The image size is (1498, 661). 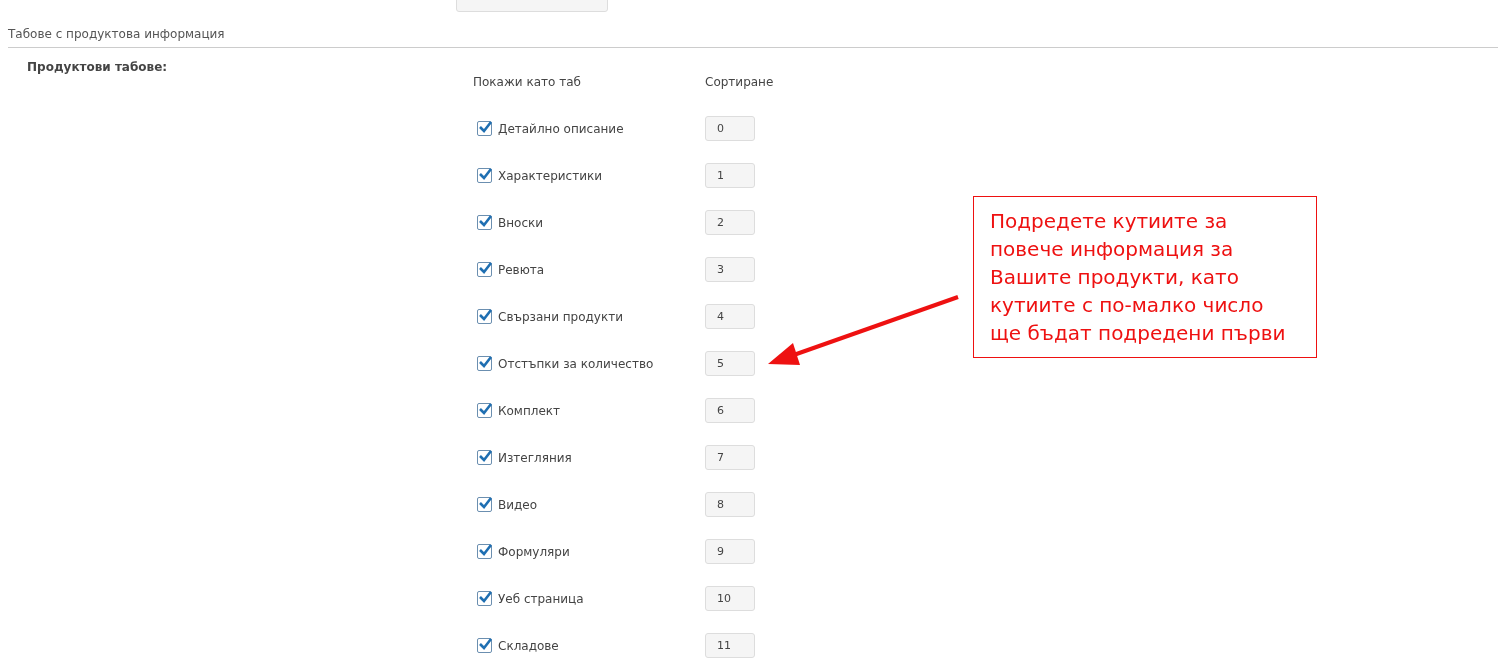 I want to click on section-title: Табове с продуктова информация, so click(x=753, y=37).